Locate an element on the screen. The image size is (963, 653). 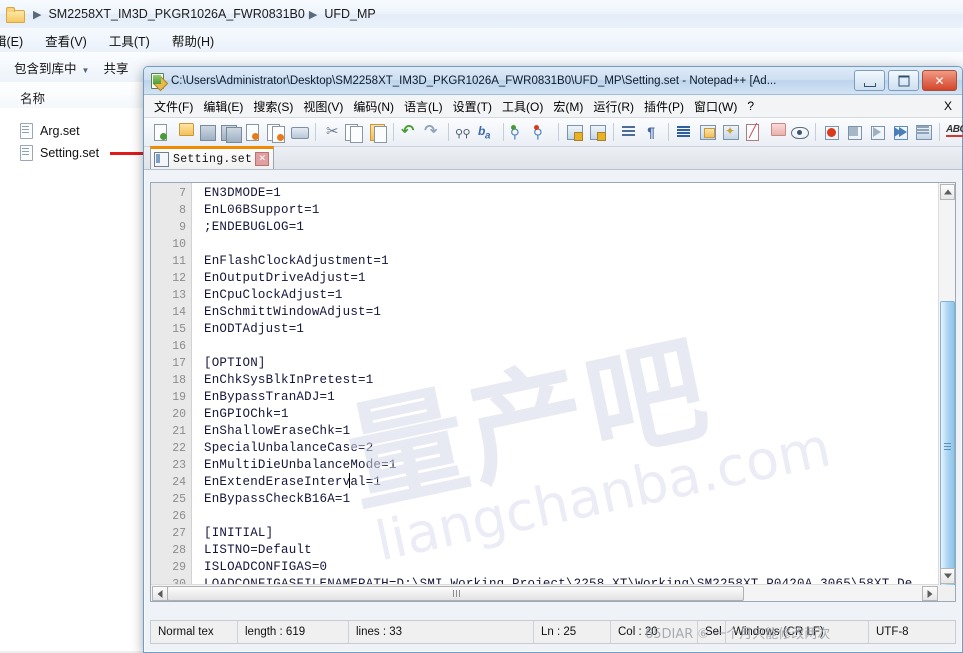
scroll-right-icon is located at coordinates (930, 593).